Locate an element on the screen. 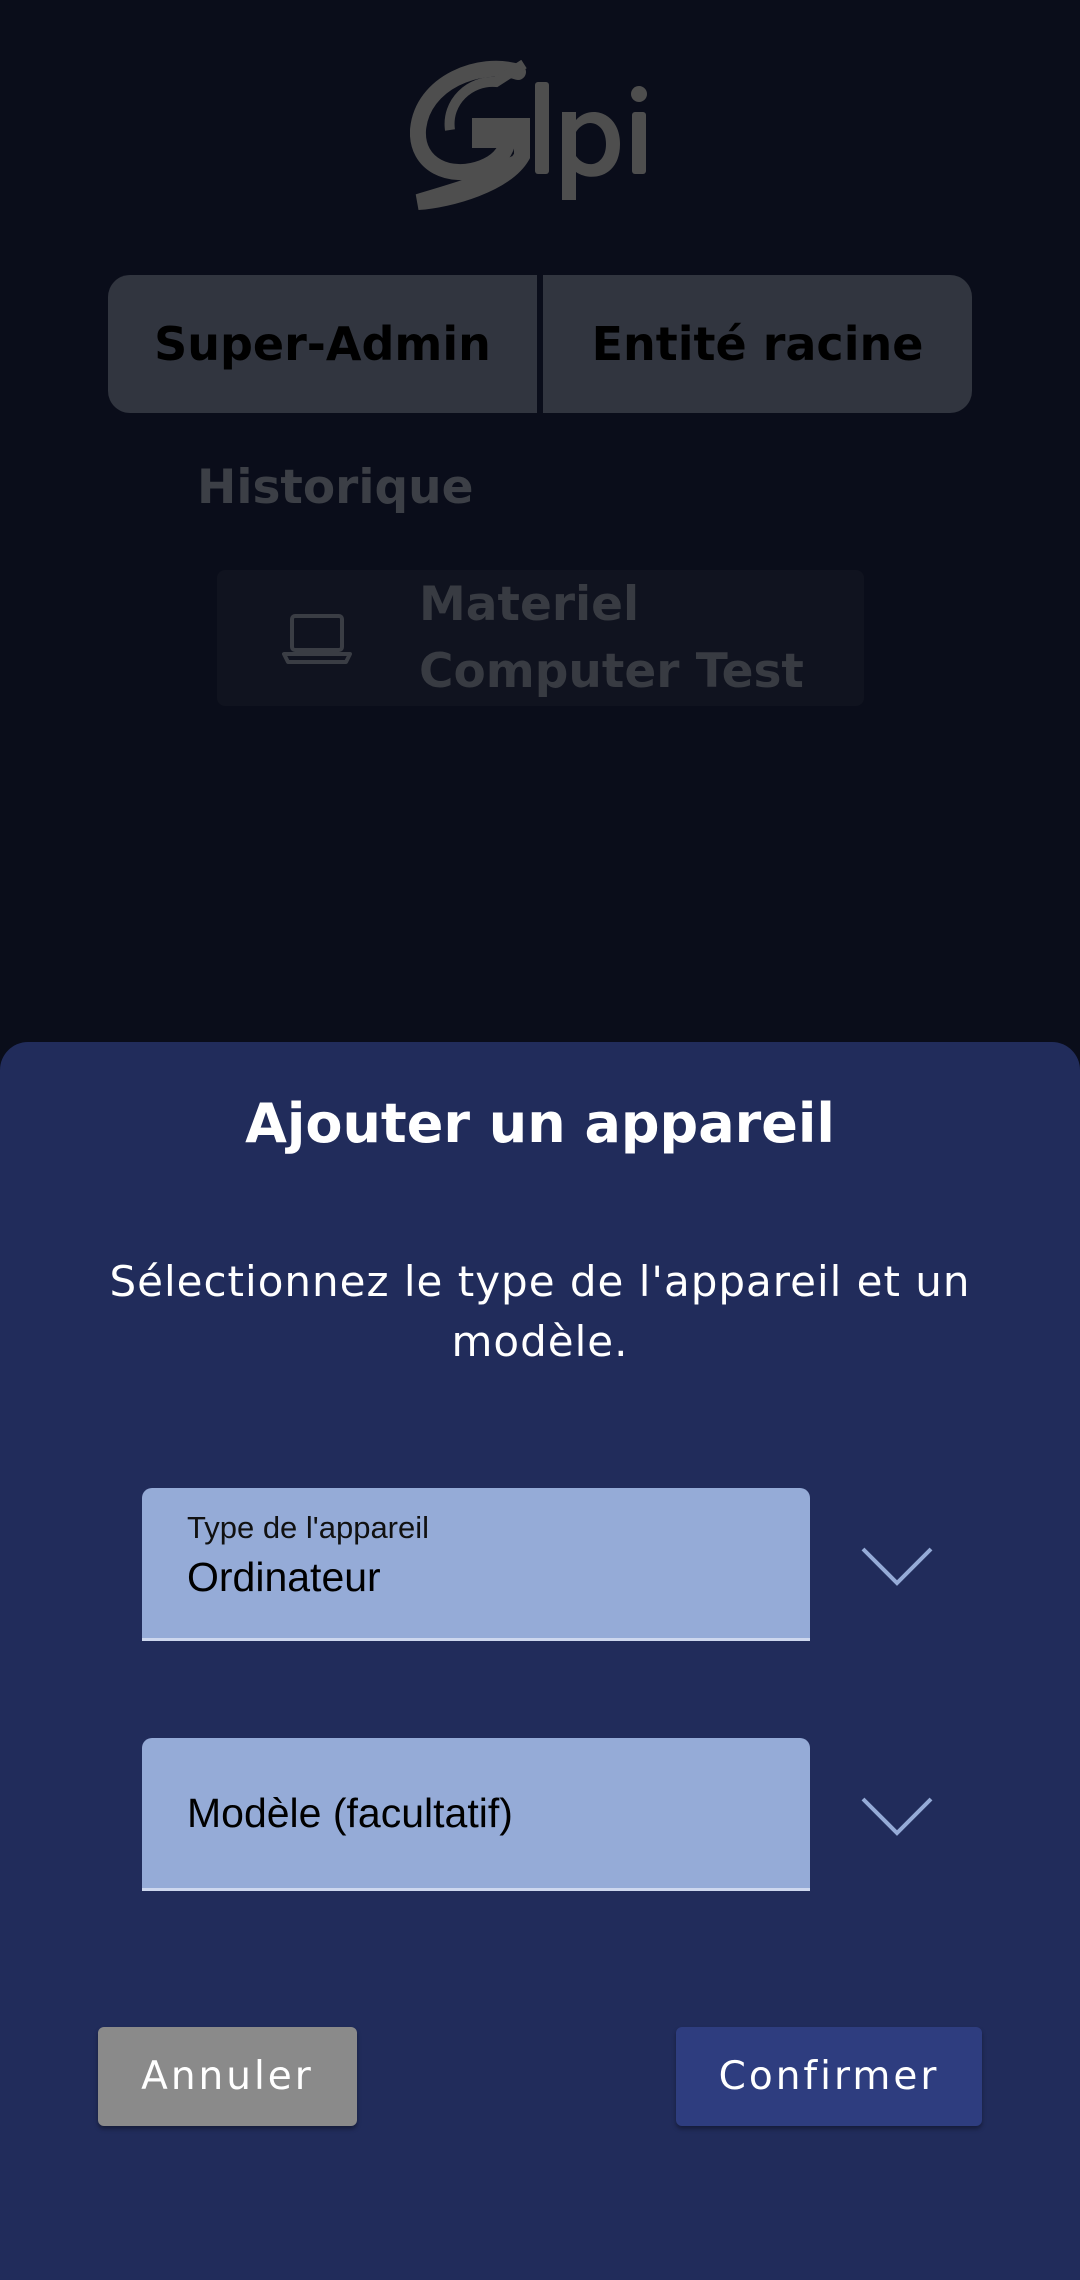 This screenshot has height=2280, width=1080. glpi-logo is located at coordinates (544, 134).